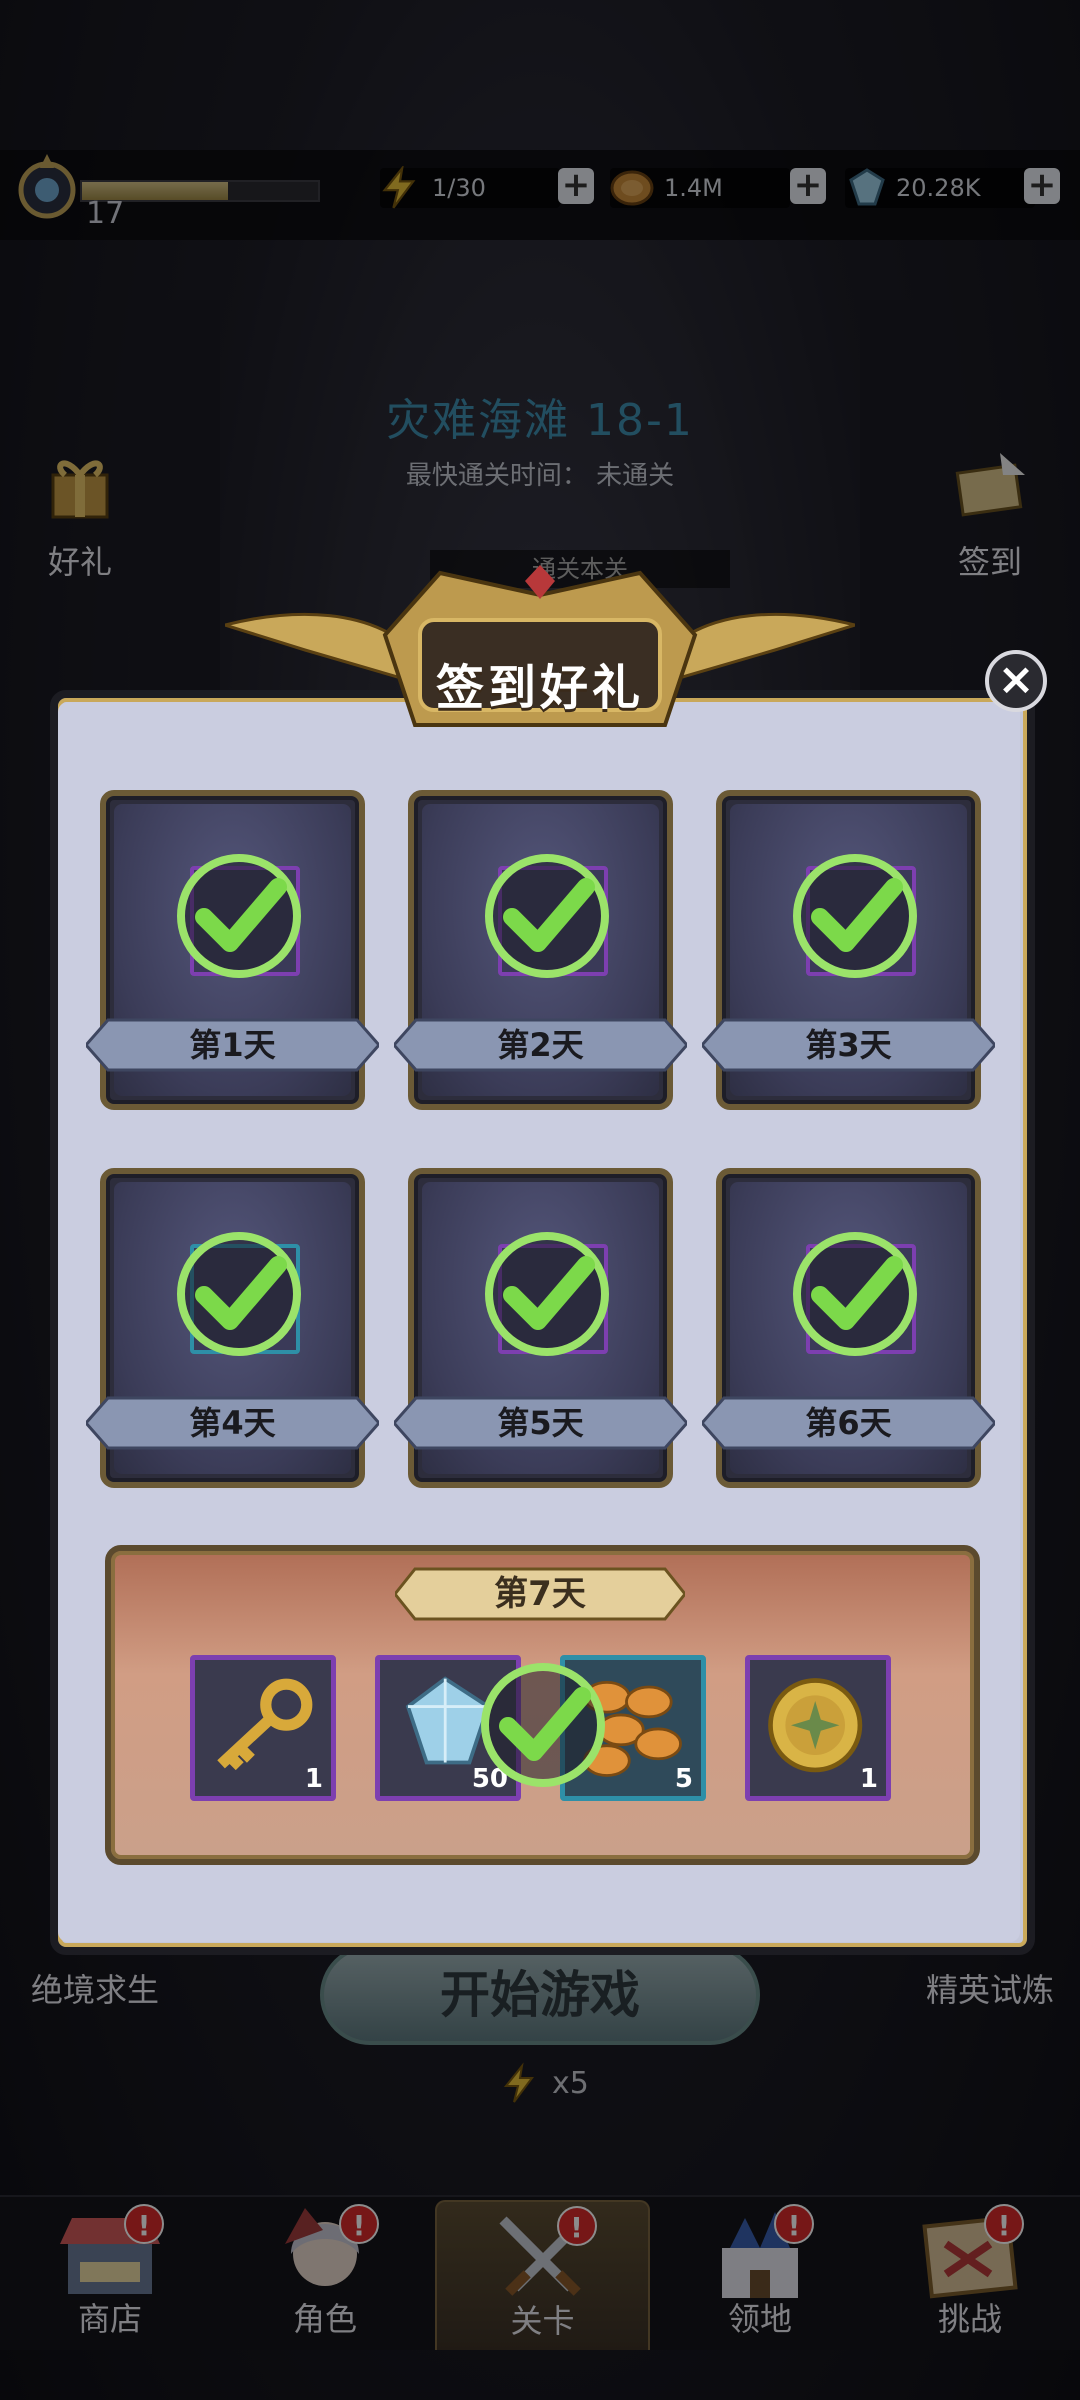 Image resolution: width=1080 pixels, height=2400 pixels. Describe the element at coordinates (540, 1594) in the screenshot. I see `day7-label: 第7天` at that location.